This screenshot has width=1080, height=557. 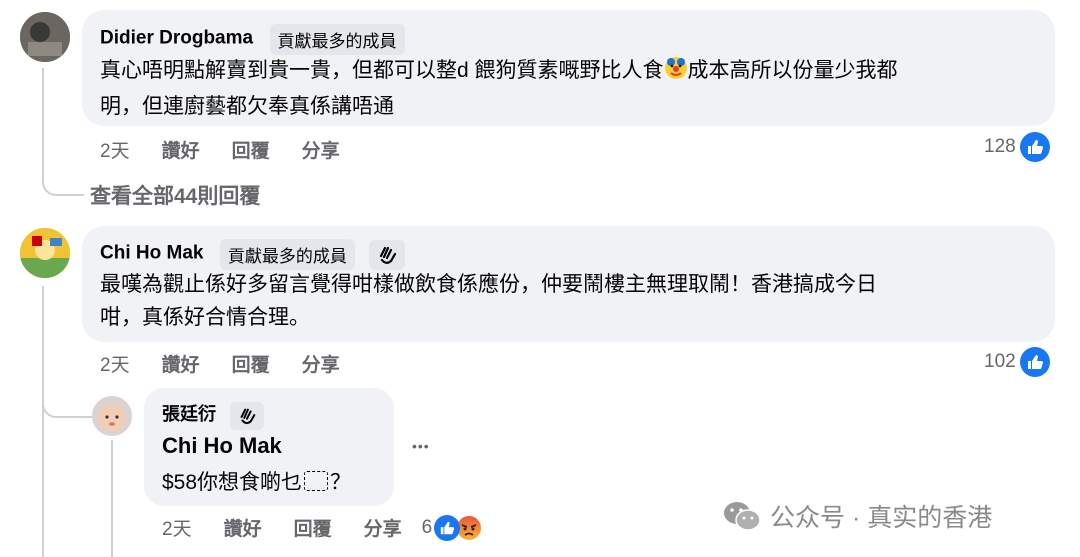 I want to click on watermark-text: 公众号 · 真实的香港, so click(x=881, y=518).